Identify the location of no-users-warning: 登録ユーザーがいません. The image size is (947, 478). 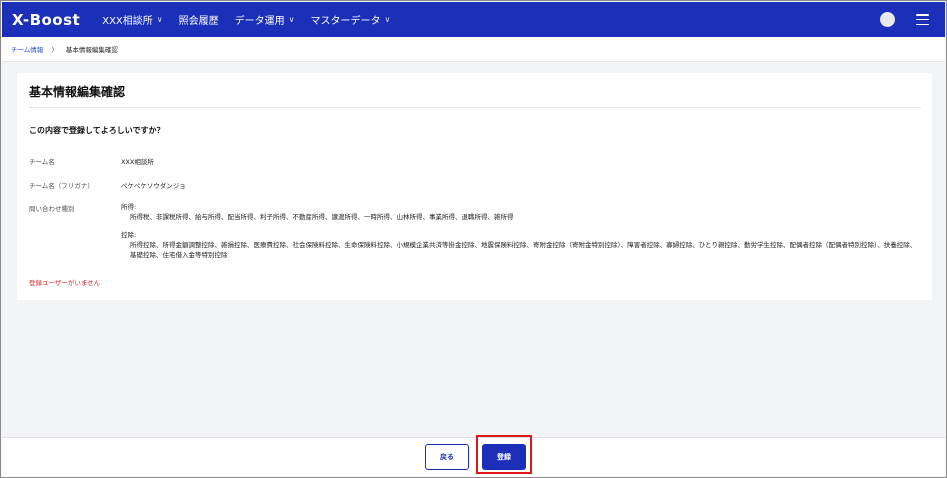
(65, 283).